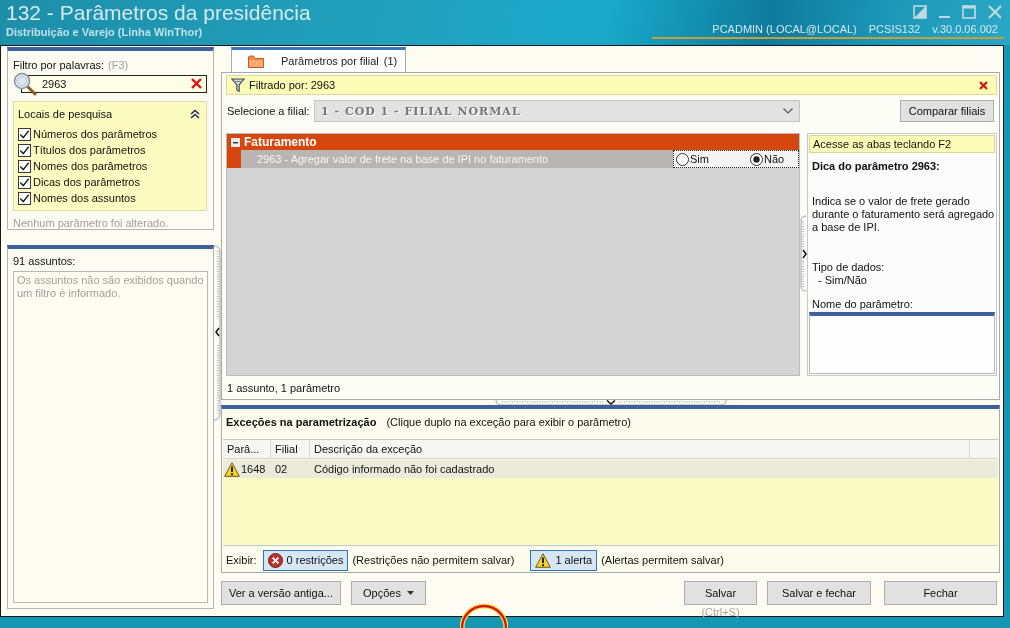 This screenshot has width=1010, height=628. What do you see at coordinates (319, 59) in the screenshot?
I see `tab: Parâmetros por filial (1)` at bounding box center [319, 59].